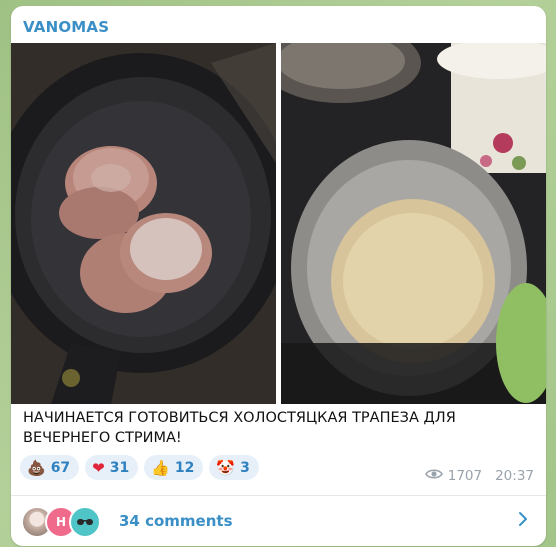 The image size is (556, 547). What do you see at coordinates (98, 467) in the screenshot?
I see `heart-emoji-icon: ❤` at bounding box center [98, 467].